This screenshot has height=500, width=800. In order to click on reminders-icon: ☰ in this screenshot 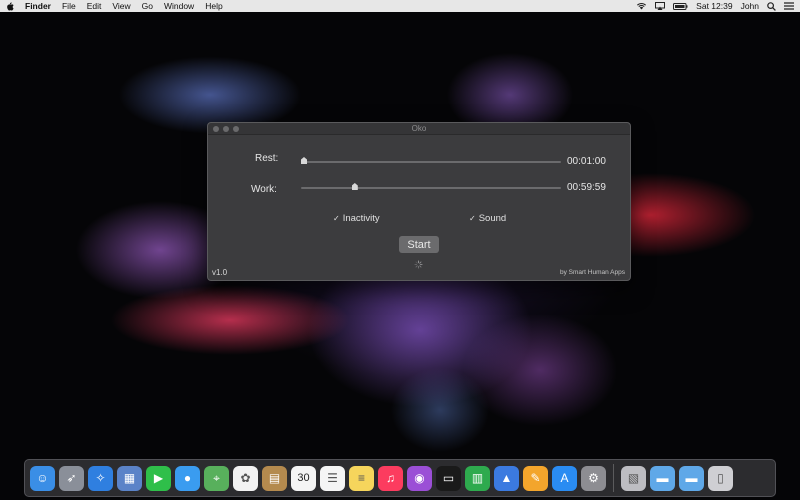, I will do `click(332, 478)`.